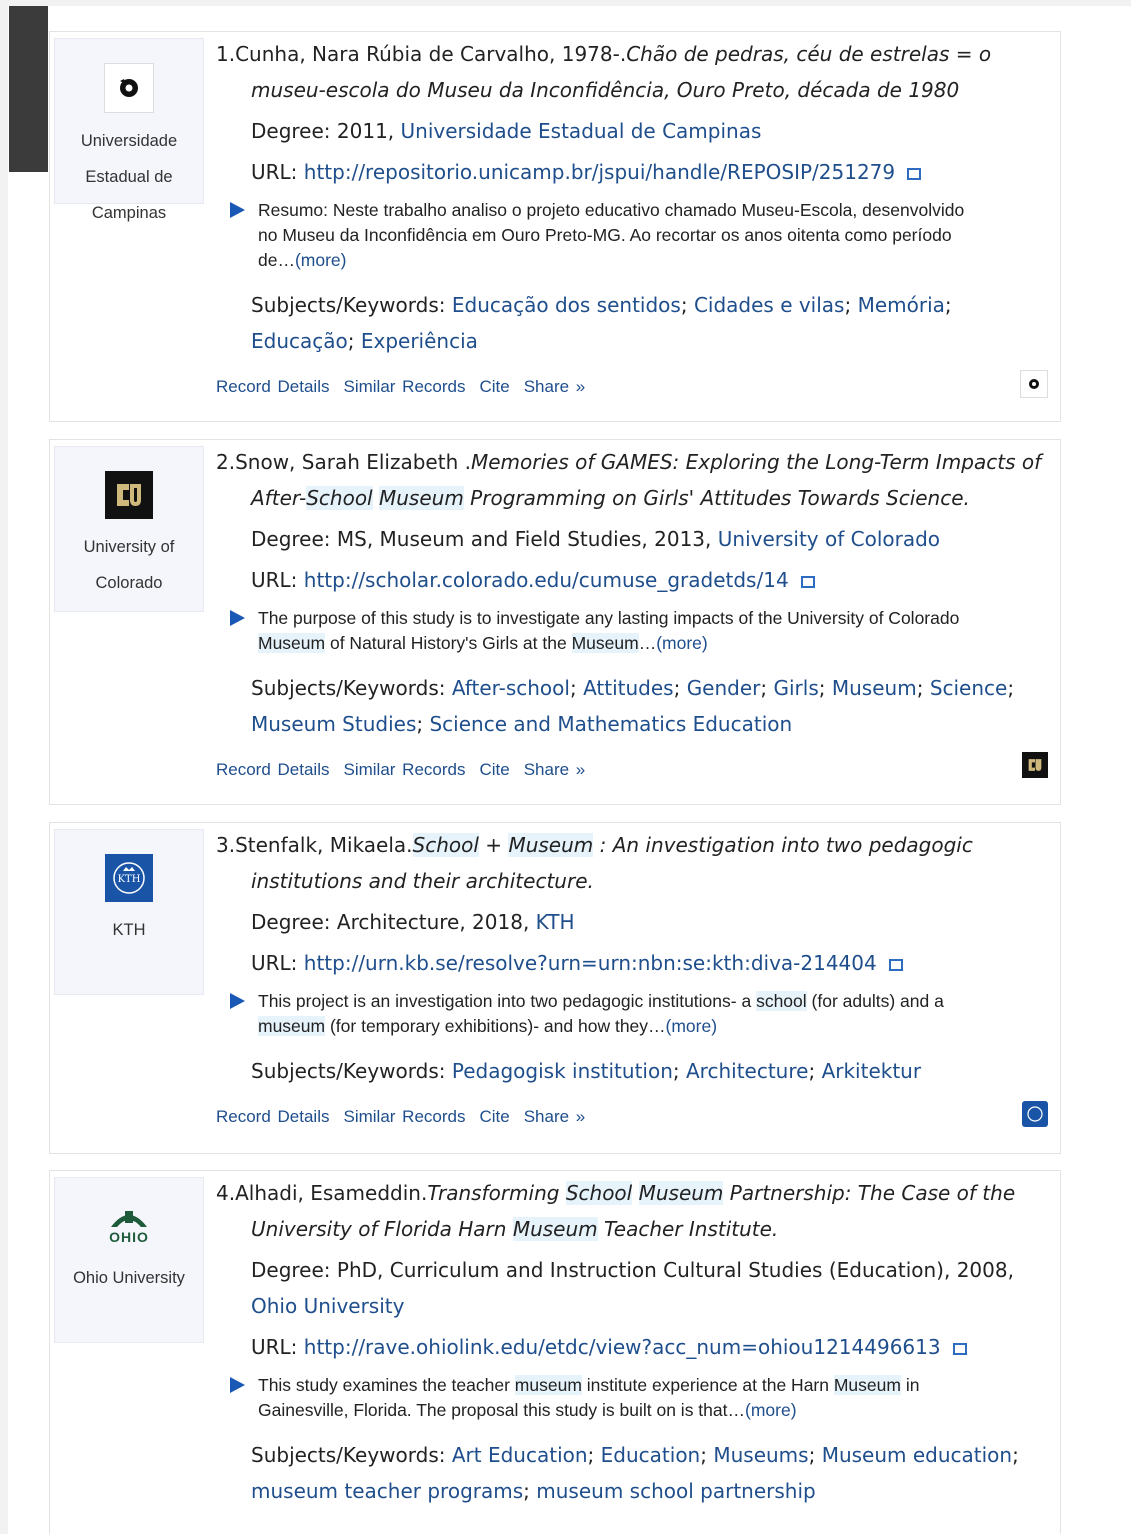 Image resolution: width=1131 pixels, height=1534 pixels. I want to click on institution-logo-box: Universidade Estadual de Campinas, so click(129, 130).